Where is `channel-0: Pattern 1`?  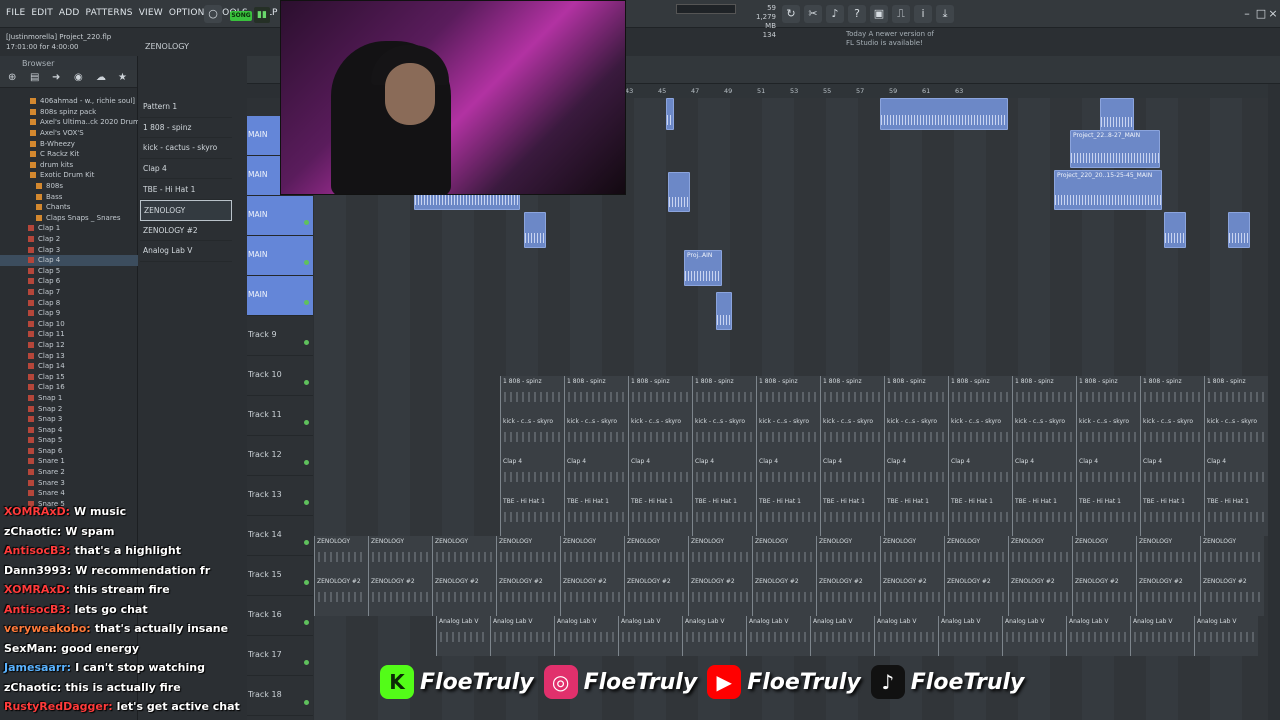 channel-0: Pattern 1 is located at coordinates (186, 107).